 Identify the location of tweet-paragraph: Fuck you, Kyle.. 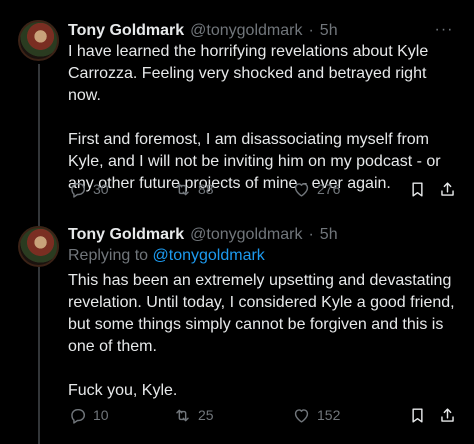
(123, 390).